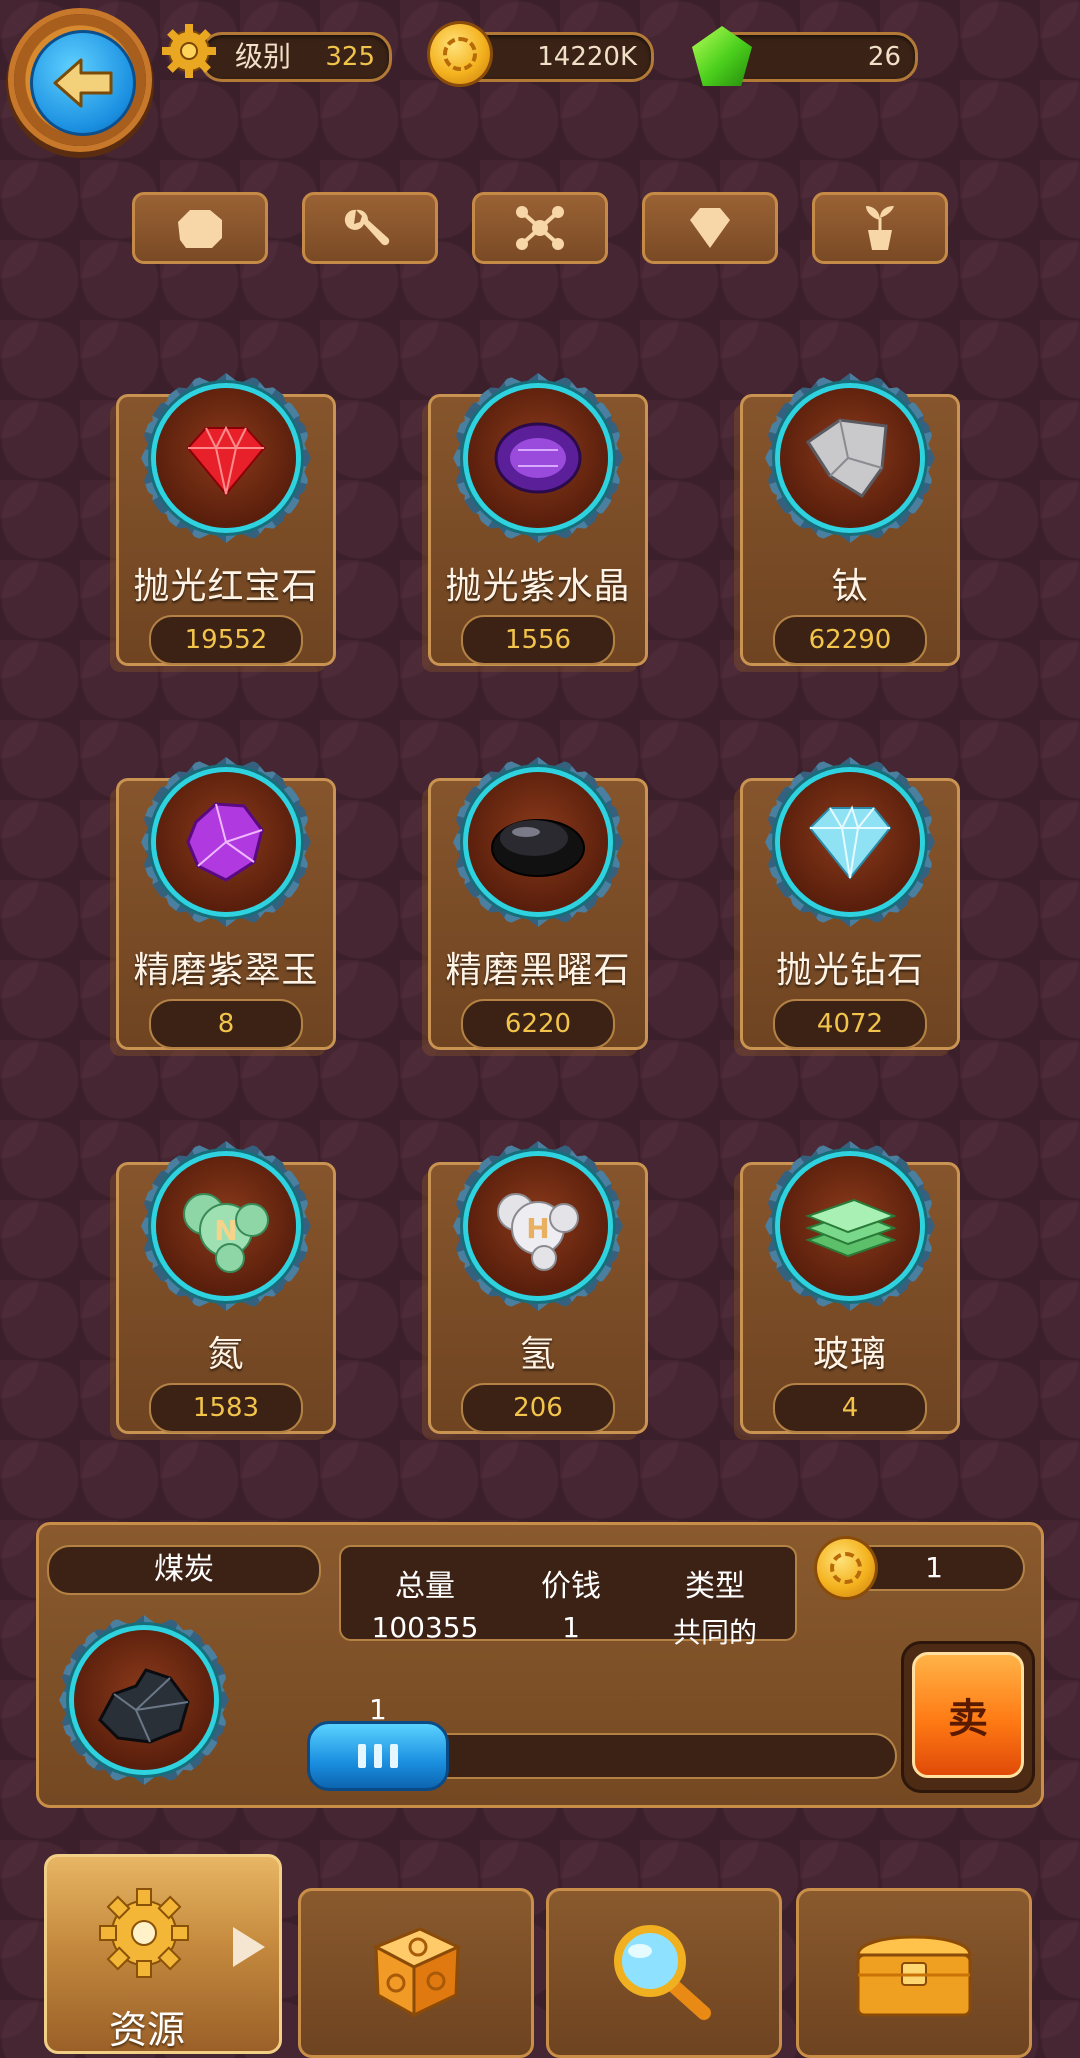  What do you see at coordinates (571, 1627) in the screenshot?
I see `price-value: 1` at bounding box center [571, 1627].